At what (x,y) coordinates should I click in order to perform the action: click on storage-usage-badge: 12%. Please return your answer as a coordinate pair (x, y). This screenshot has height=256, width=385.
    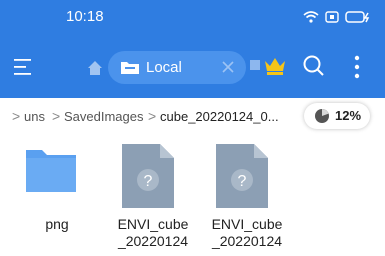
    Looking at the image, I should click on (337, 116).